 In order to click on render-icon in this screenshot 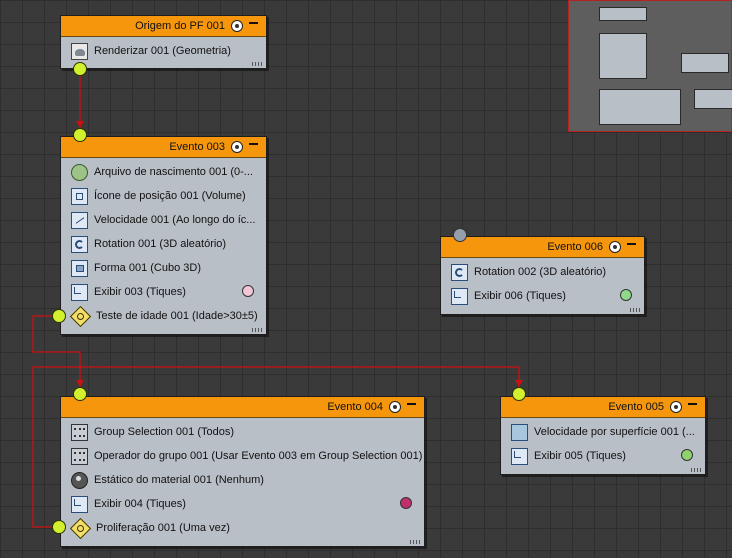, I will do `click(79, 51)`.